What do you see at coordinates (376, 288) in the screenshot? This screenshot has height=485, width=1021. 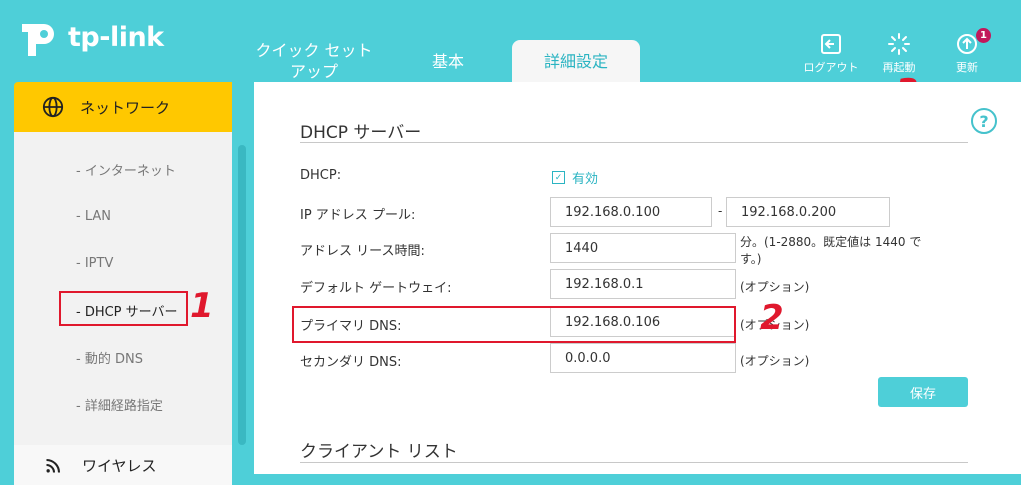 I see `default-gateway-label: デフォルト ゲートウェイ:` at bounding box center [376, 288].